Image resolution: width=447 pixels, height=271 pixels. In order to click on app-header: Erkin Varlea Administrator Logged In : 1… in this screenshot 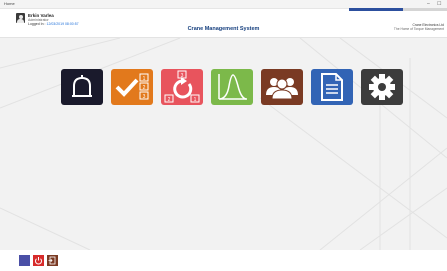, I will do `click(223, 23)`.